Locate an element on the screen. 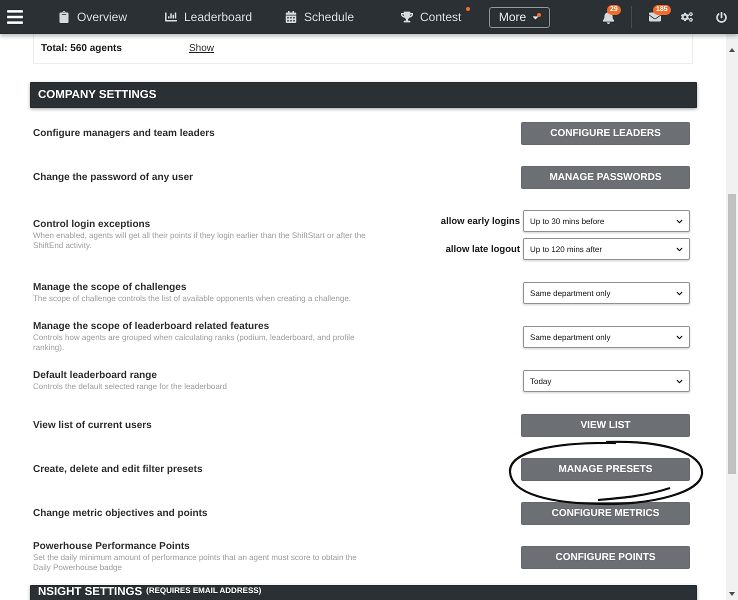 Image resolution: width=738 pixels, height=600 pixels. action-button: MANAGE PASSWORDS is located at coordinates (605, 177).